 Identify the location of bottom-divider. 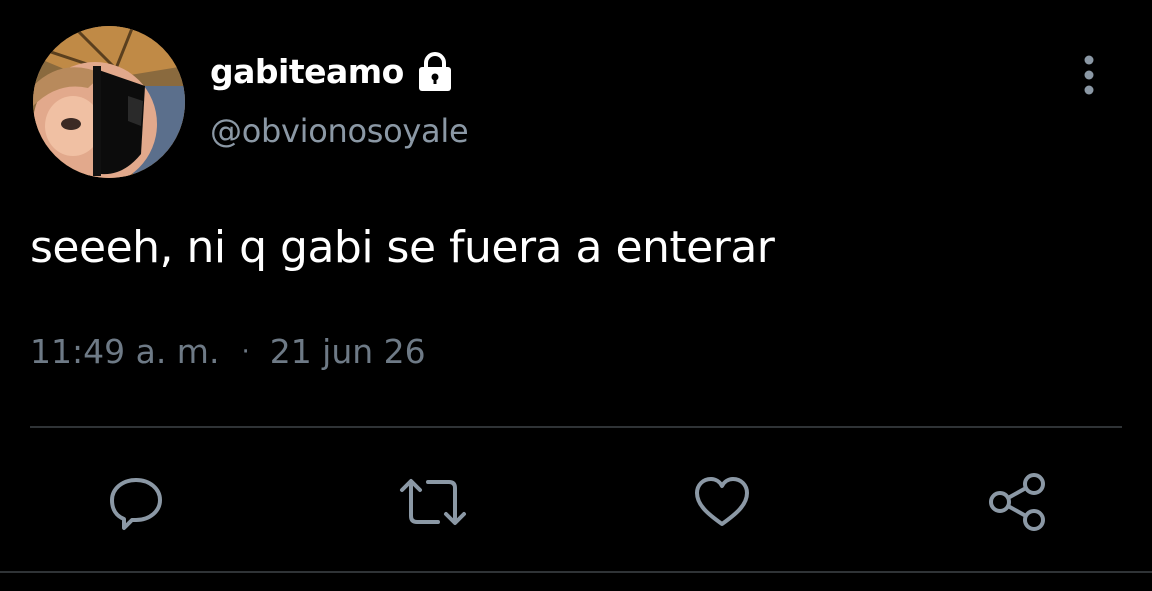
(576, 572).